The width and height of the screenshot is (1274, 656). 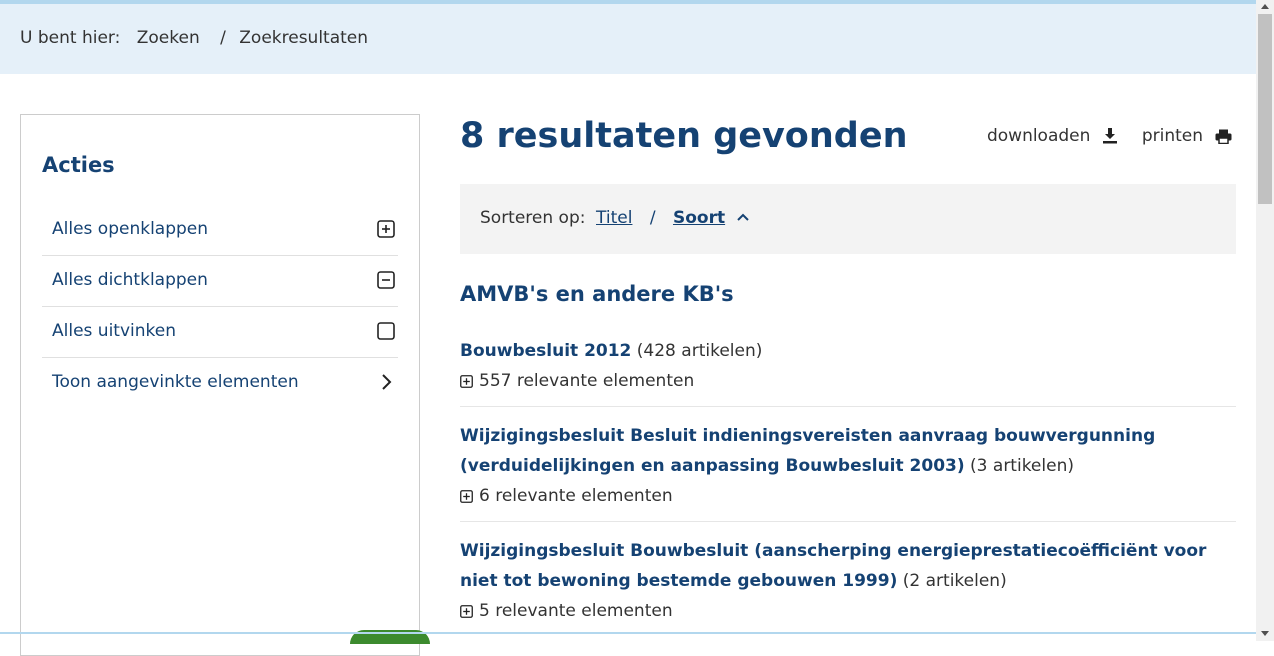 I want to click on scroll-down-arrow-icon, so click(x=1265, y=633).